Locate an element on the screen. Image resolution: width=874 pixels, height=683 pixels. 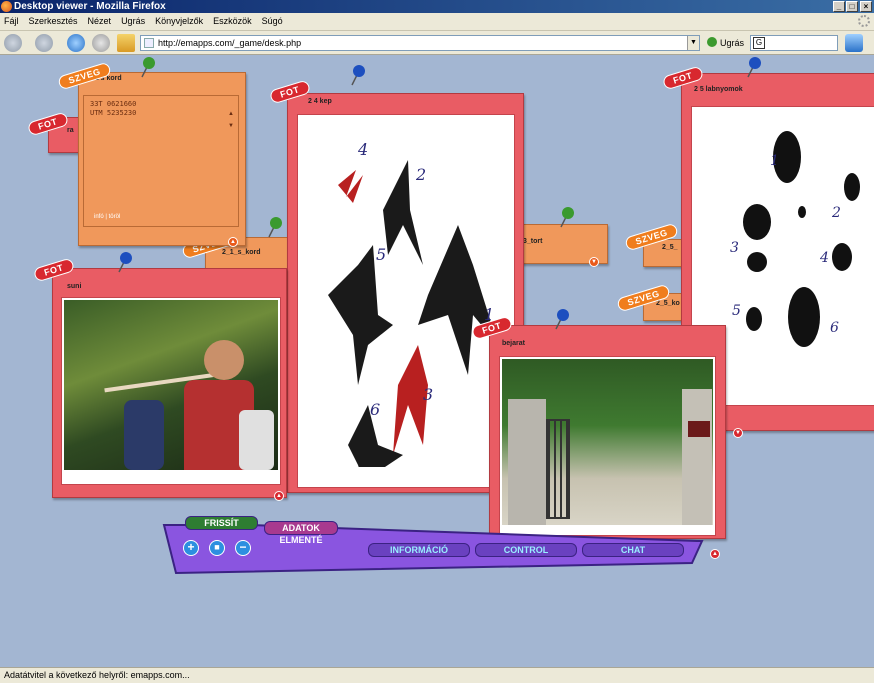
bird-number: 5 is located at coordinates (381, 254).